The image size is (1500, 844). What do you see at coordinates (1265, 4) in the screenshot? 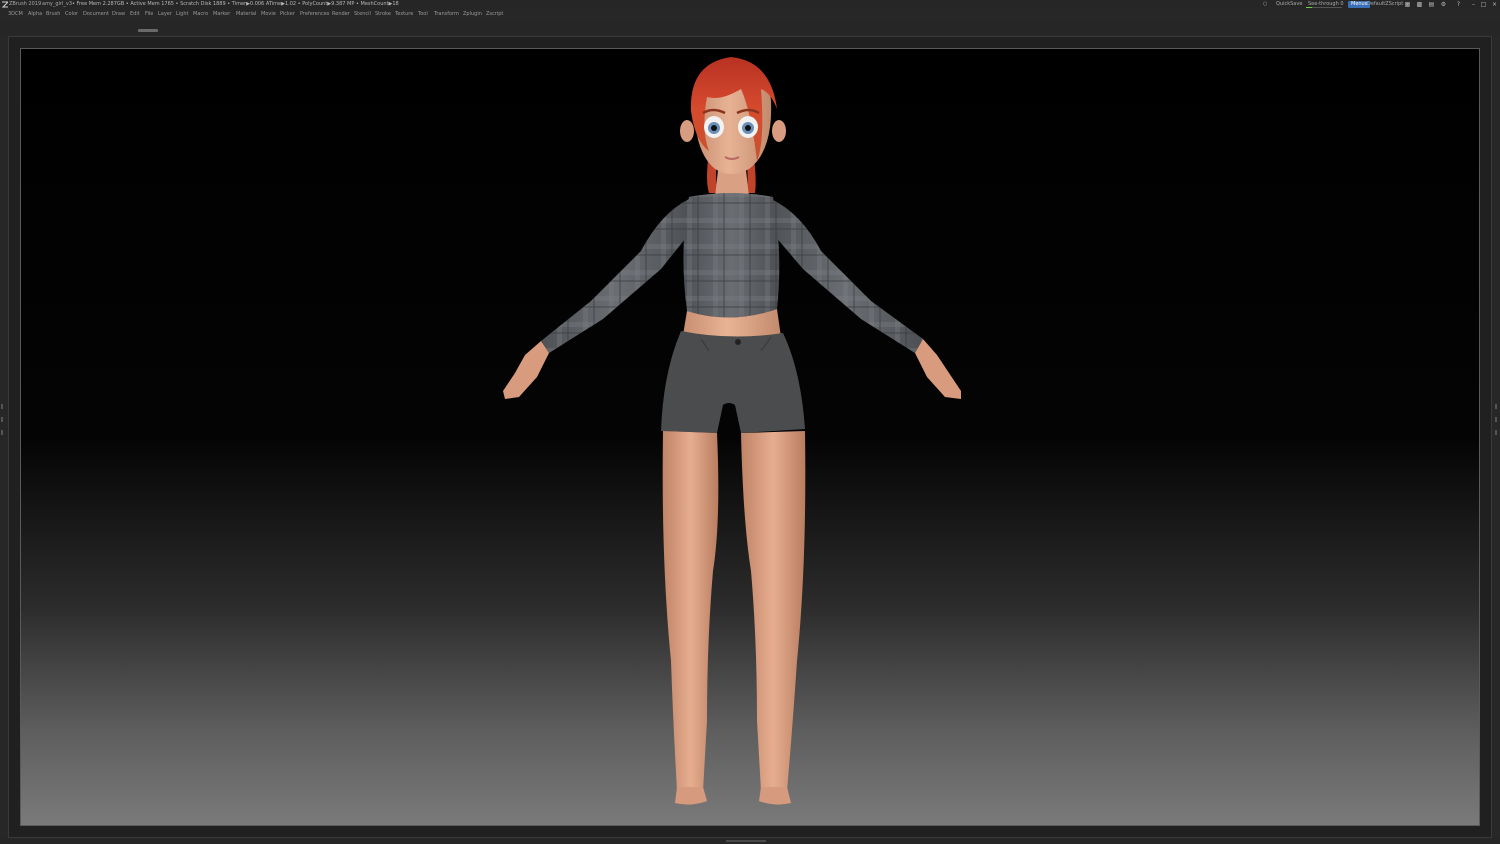
I see `lightbox-icon: ○` at bounding box center [1265, 4].